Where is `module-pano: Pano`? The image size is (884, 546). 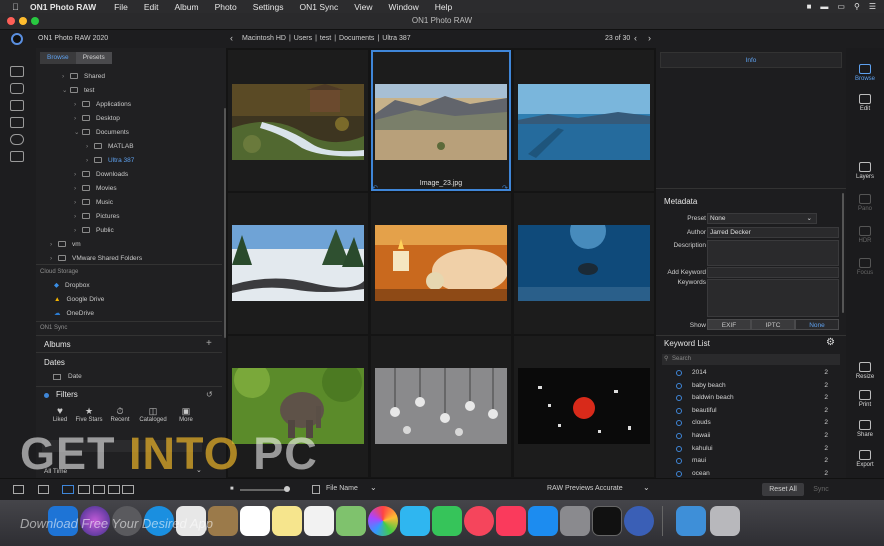 module-pano: Pano is located at coordinates (865, 203).